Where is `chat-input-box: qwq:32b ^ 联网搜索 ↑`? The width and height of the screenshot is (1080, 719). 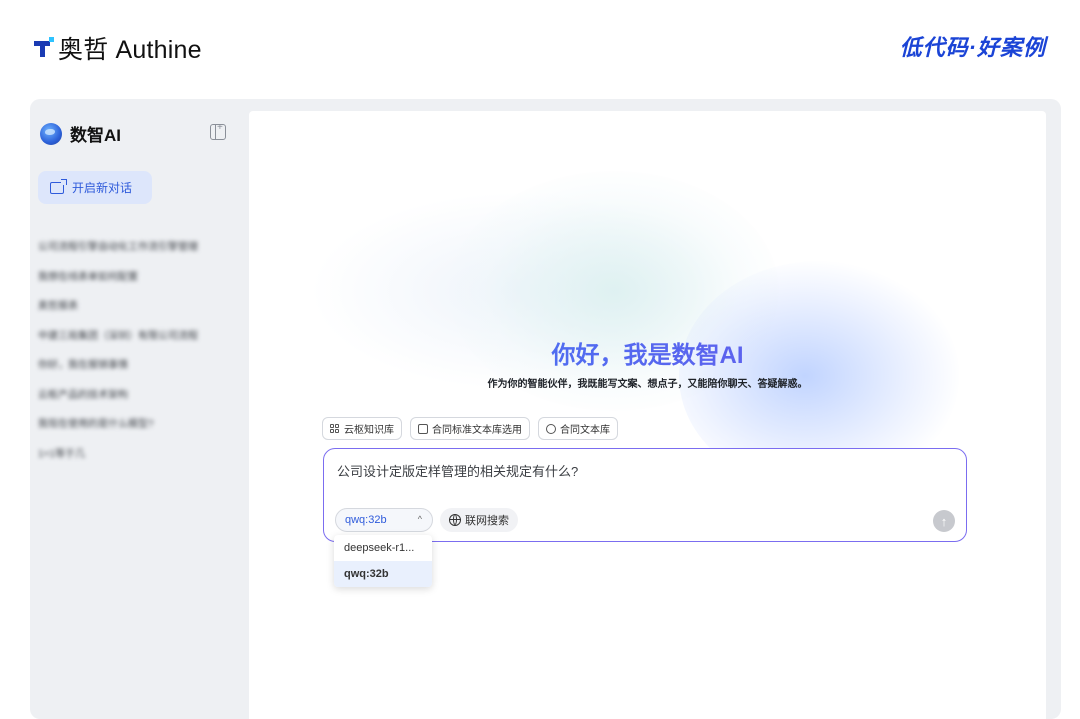 chat-input-box: qwq:32b ^ 联网搜索 ↑ is located at coordinates (645, 495).